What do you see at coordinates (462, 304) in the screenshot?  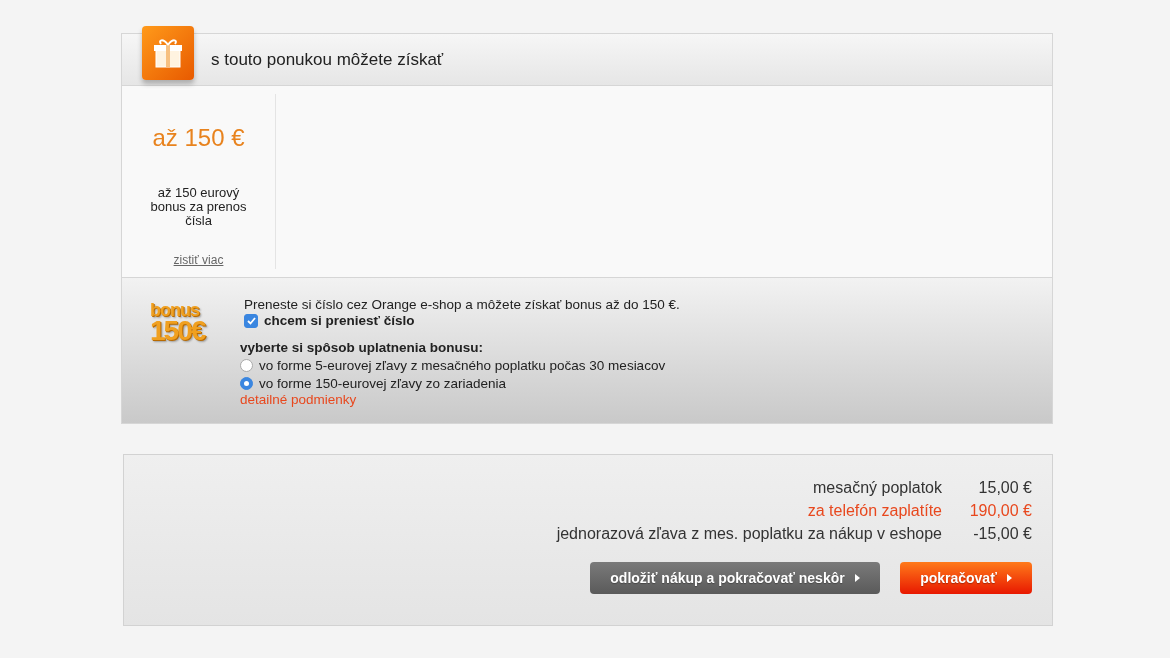 I see `intro-text: Preneste si číslo cez Orange e-shop a môžete získať bonus až do 150 €.` at bounding box center [462, 304].